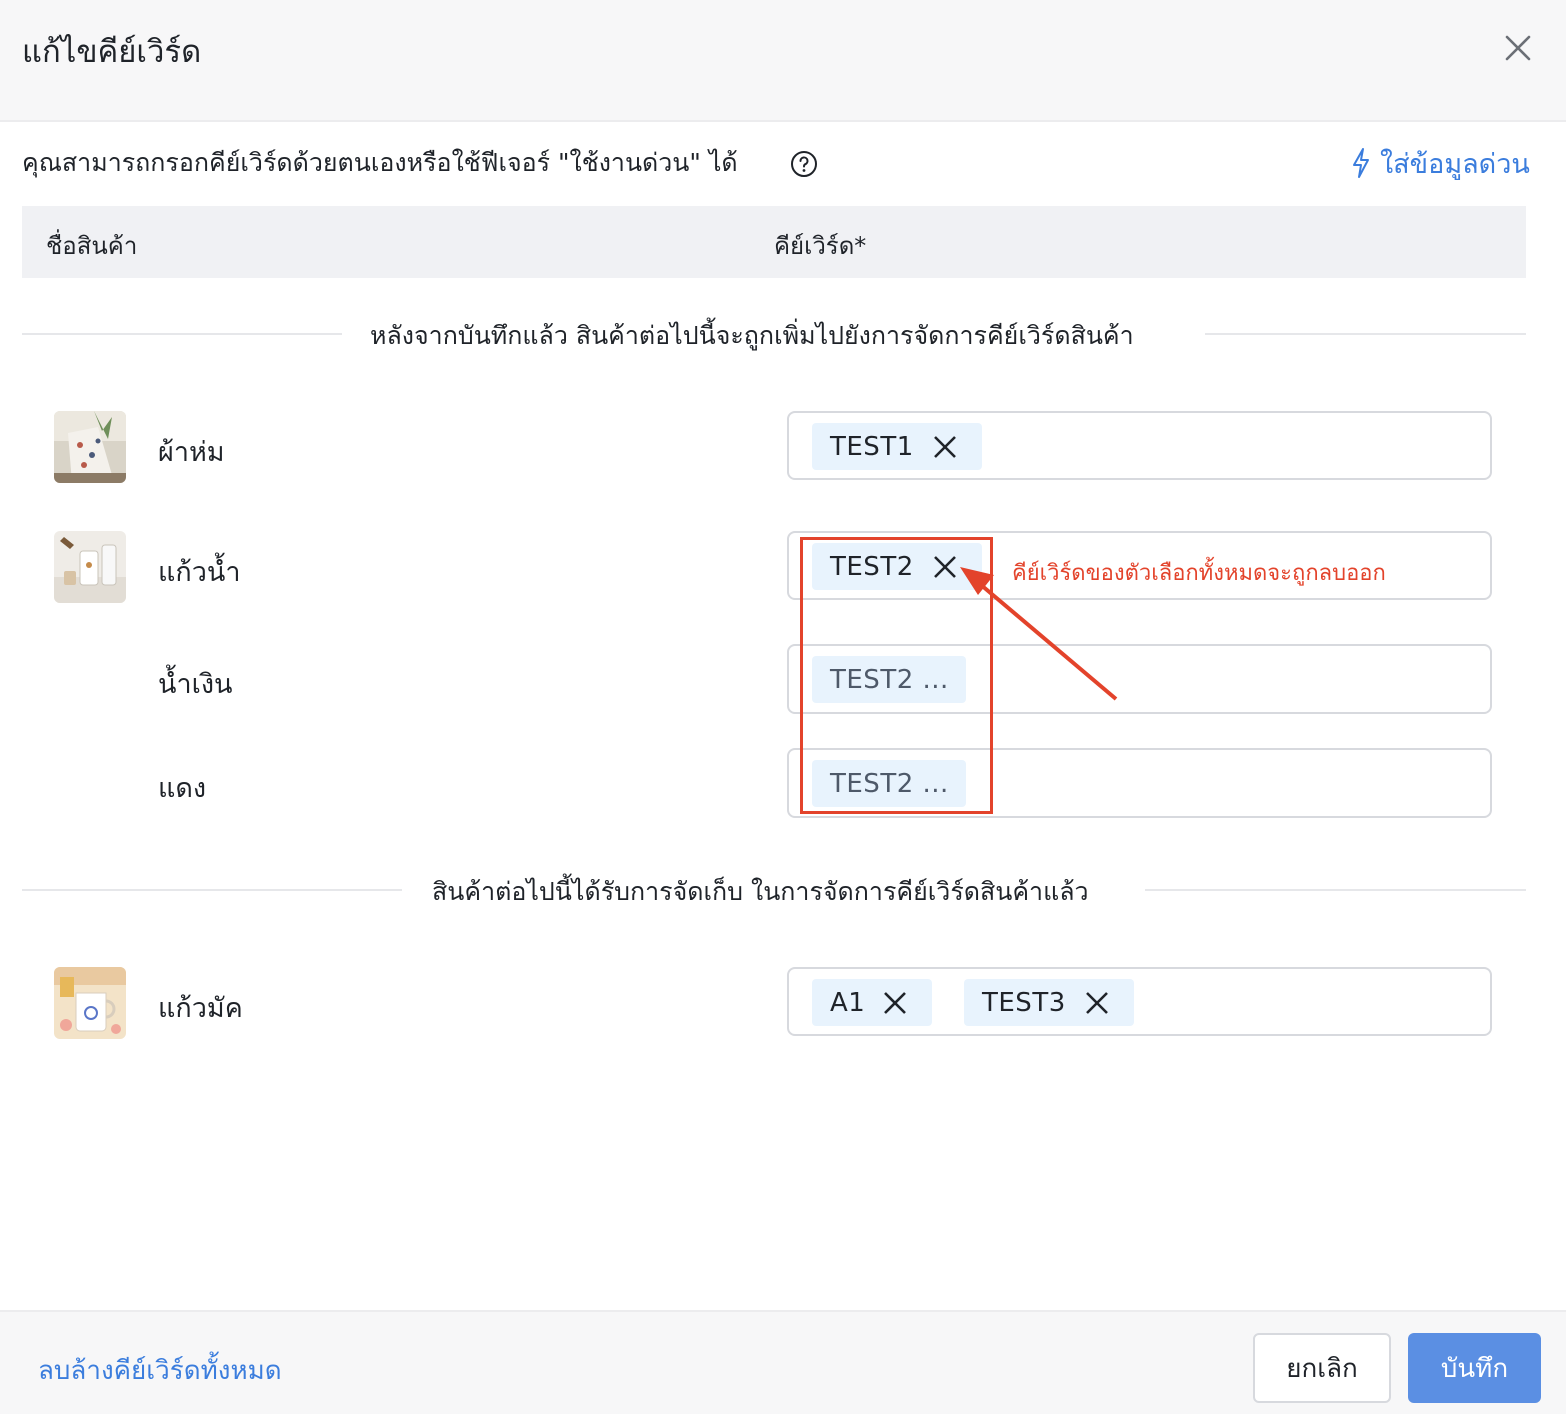 This screenshot has width=1566, height=1414. I want to click on product-name: ผ้าห่ม, so click(191, 452).